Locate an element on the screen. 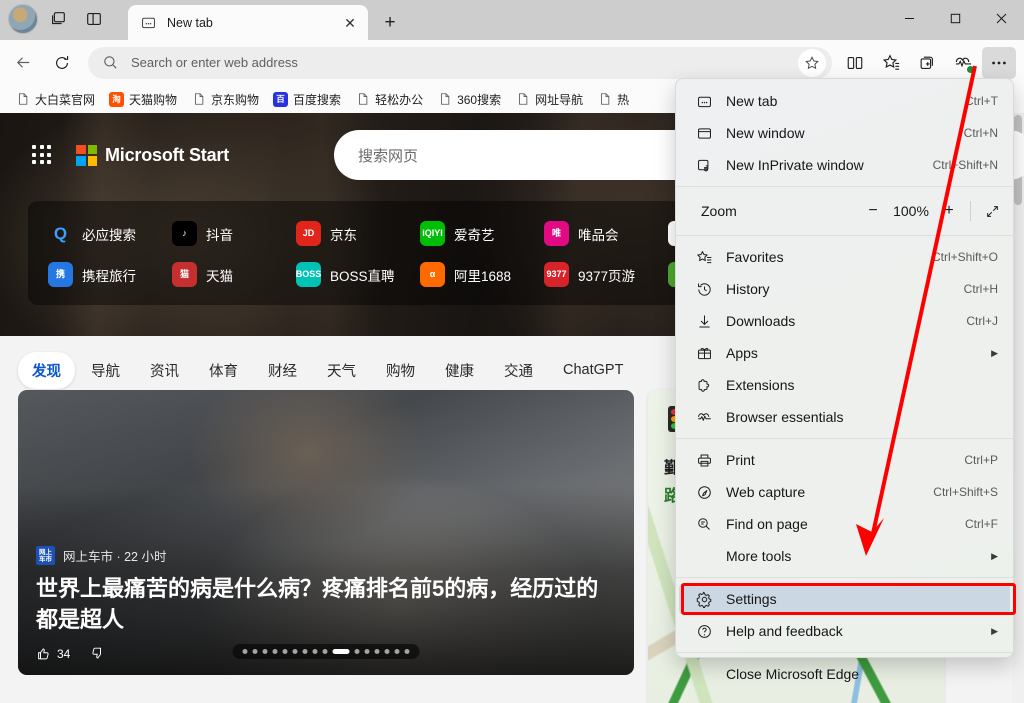  carousel-dots is located at coordinates (326, 651).